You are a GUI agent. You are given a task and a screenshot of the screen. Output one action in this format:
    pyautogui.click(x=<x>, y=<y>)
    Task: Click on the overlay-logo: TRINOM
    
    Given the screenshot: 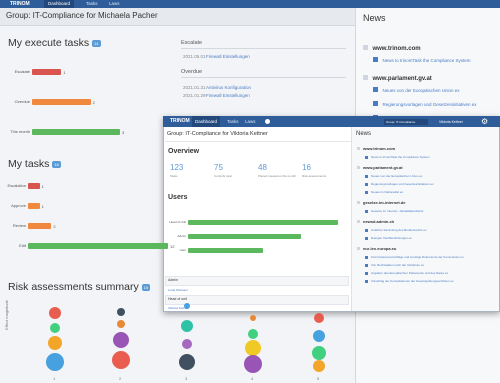 What is the action you would take?
    pyautogui.click(x=180, y=121)
    